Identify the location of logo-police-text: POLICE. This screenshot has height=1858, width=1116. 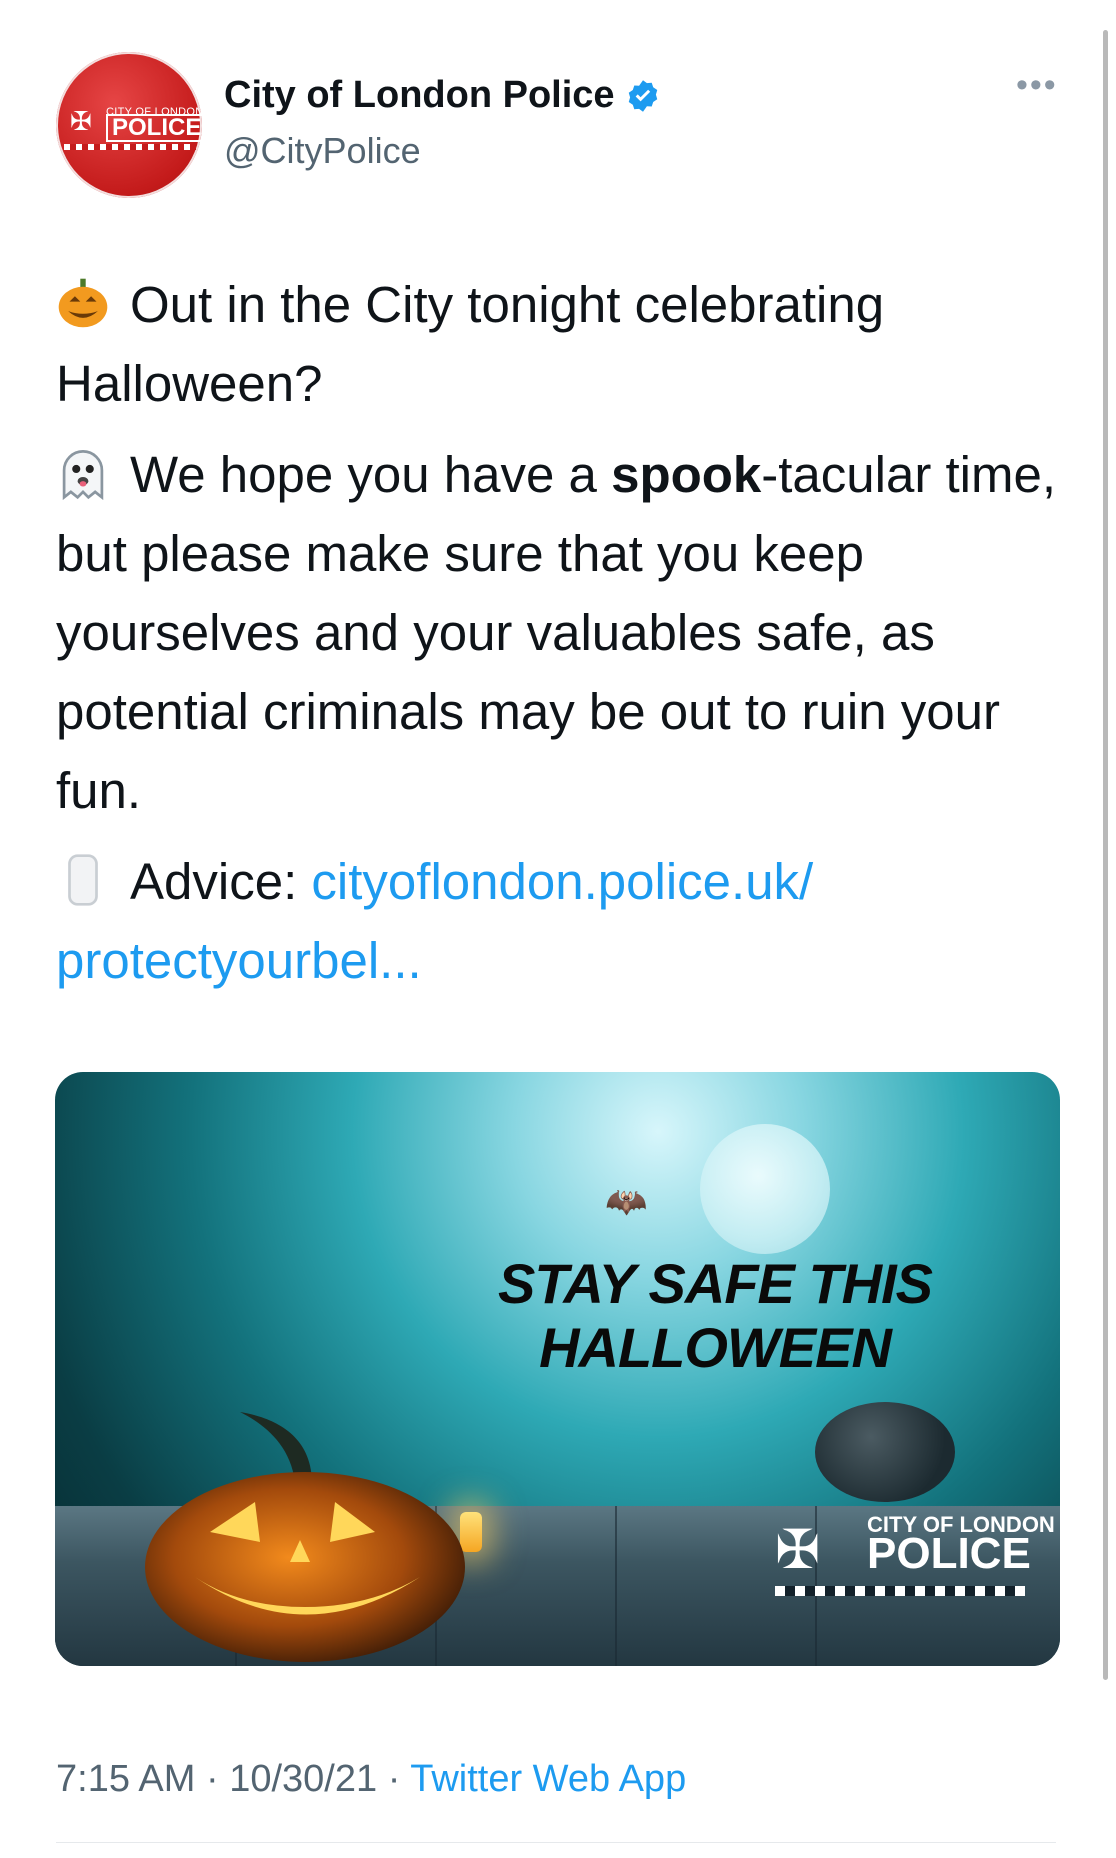
(949, 1553).